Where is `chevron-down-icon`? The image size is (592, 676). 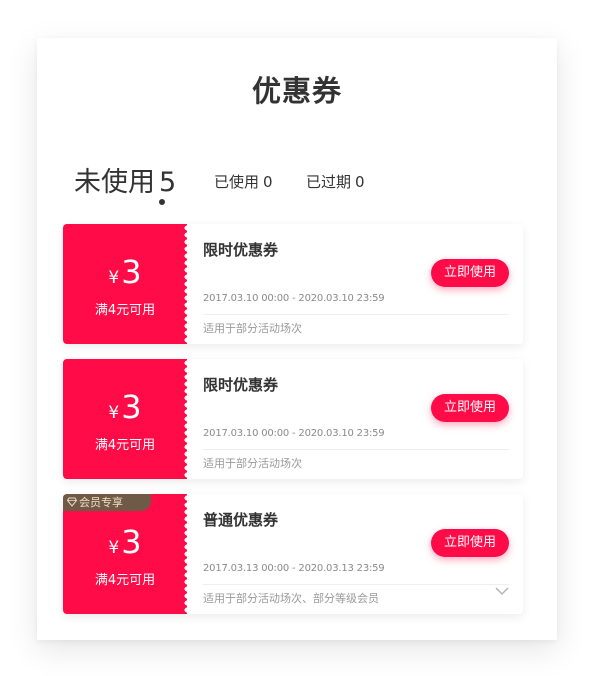
chevron-down-icon is located at coordinates (502, 591).